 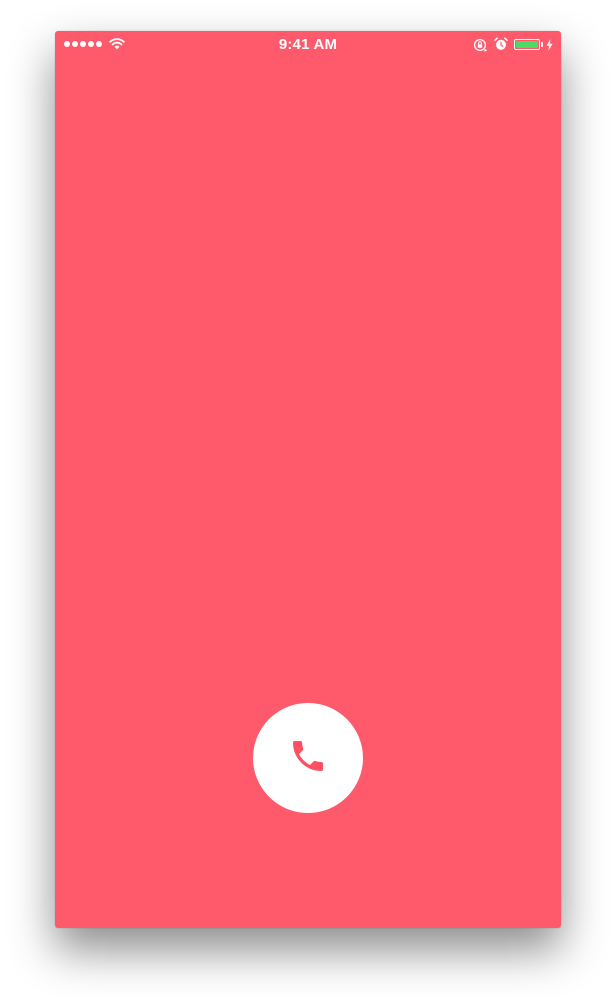 I want to click on charging-bolt-icon, so click(x=549, y=47).